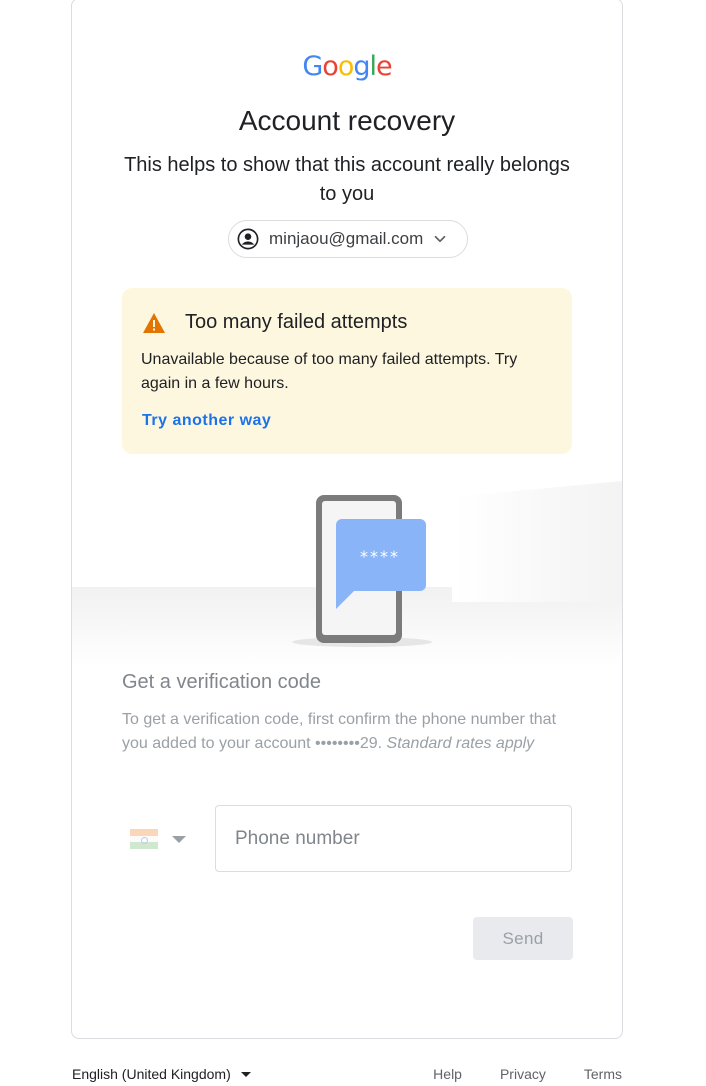 The height and width of the screenshot is (1086, 706). Describe the element at coordinates (154, 323) in the screenshot. I see `warning-triangle-icon` at that location.